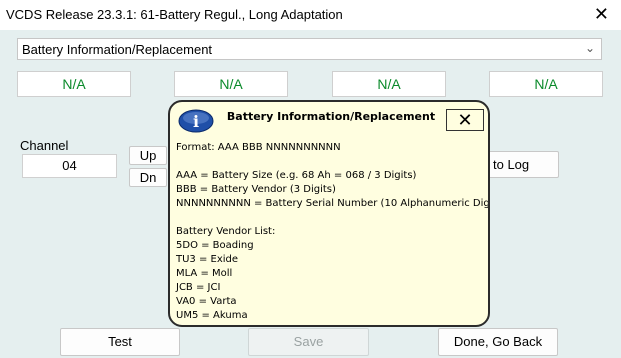 The width and height of the screenshot is (621, 358). I want to click on popup-close-button: ✕, so click(465, 120).